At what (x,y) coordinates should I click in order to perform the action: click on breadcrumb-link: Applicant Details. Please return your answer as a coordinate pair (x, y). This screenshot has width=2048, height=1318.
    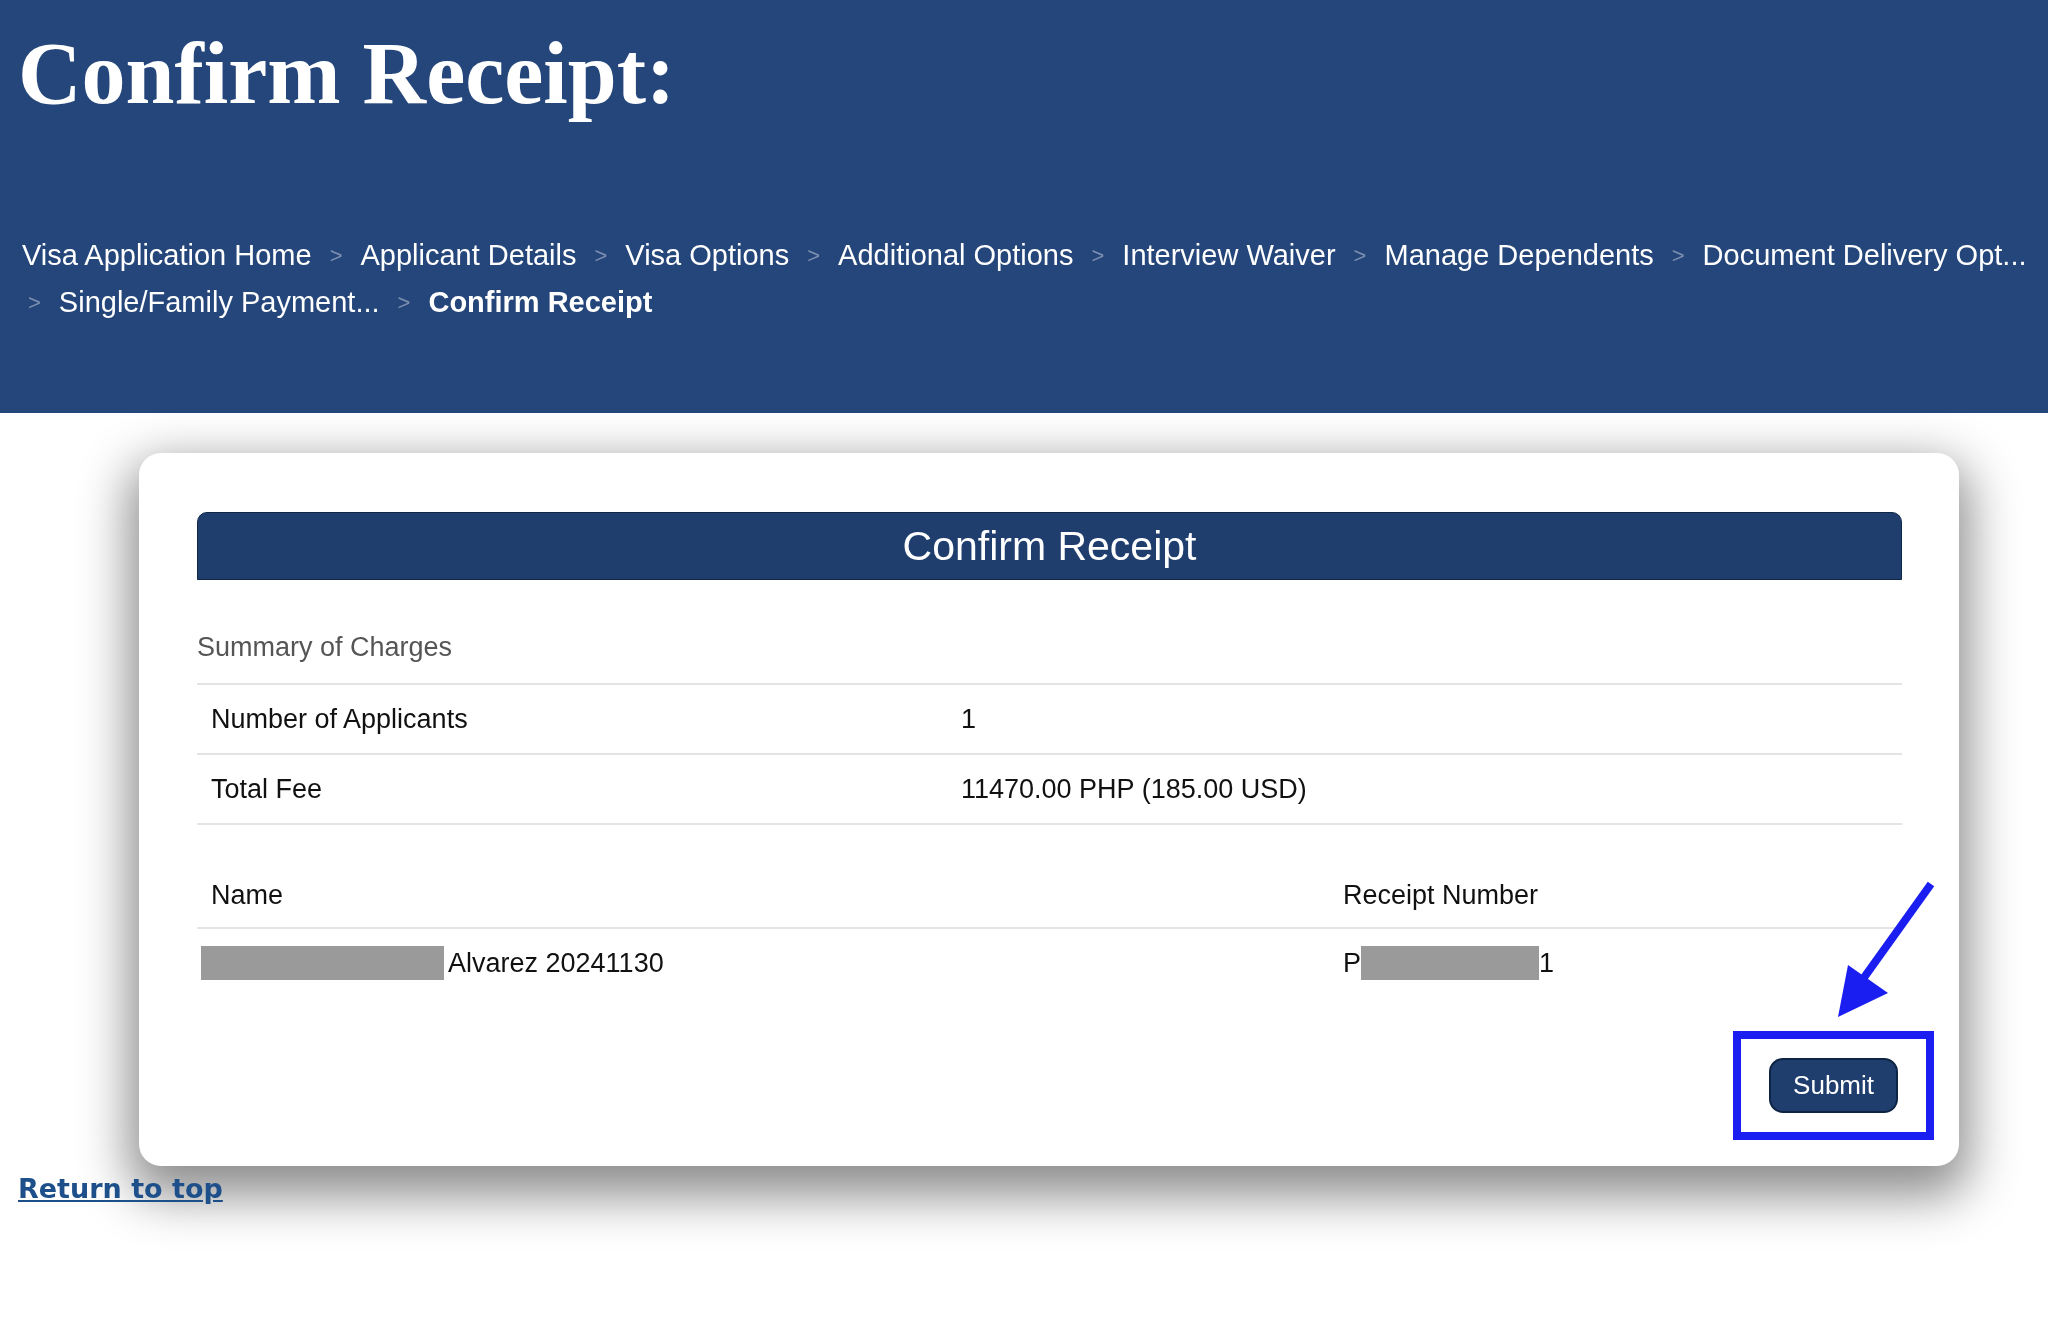
    Looking at the image, I should click on (468, 255).